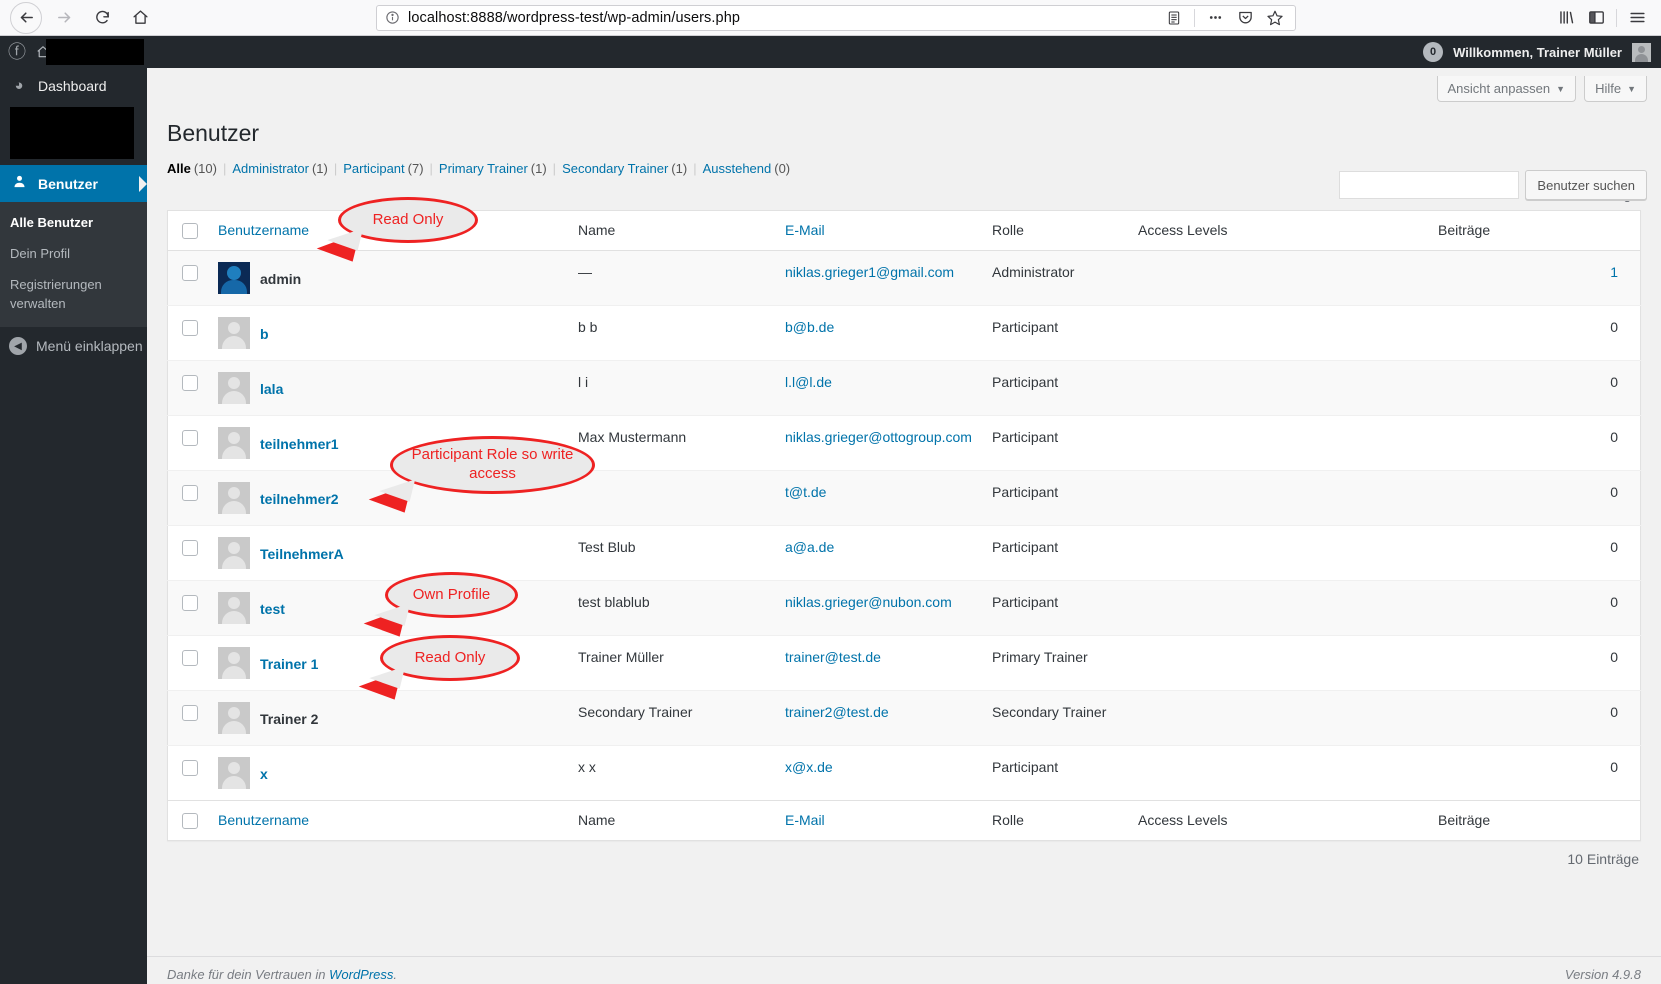  What do you see at coordinates (1054, 278) in the screenshot?
I see `role-cell: Administrator` at bounding box center [1054, 278].